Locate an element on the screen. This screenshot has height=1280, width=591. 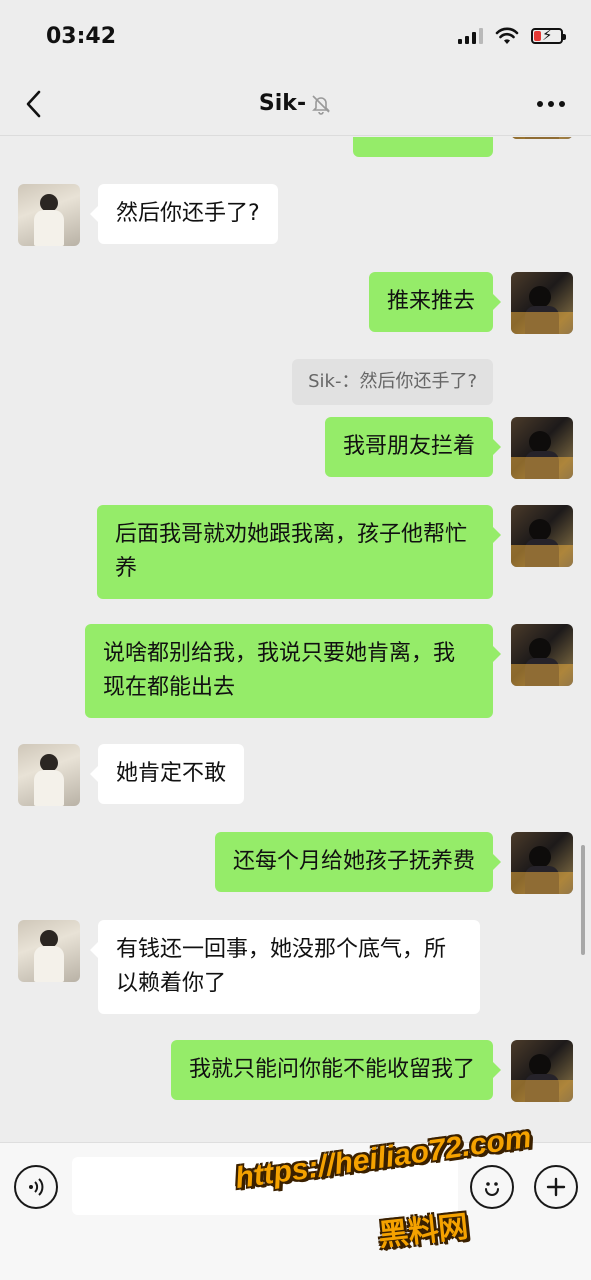
plus-button is located at coordinates (556, 1187).